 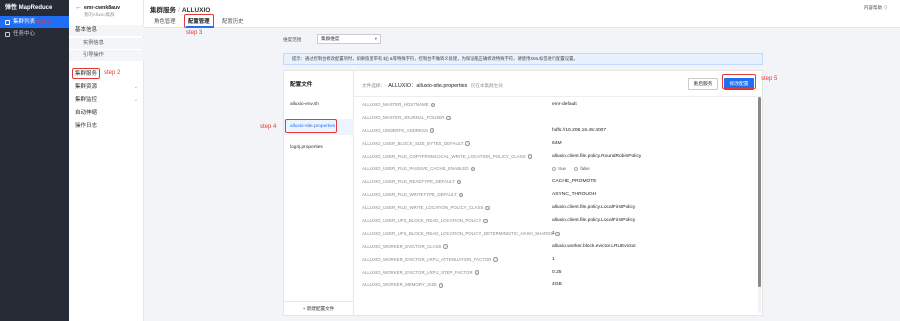 I want to click on step2-annotation: step 2, so click(x=112, y=73).